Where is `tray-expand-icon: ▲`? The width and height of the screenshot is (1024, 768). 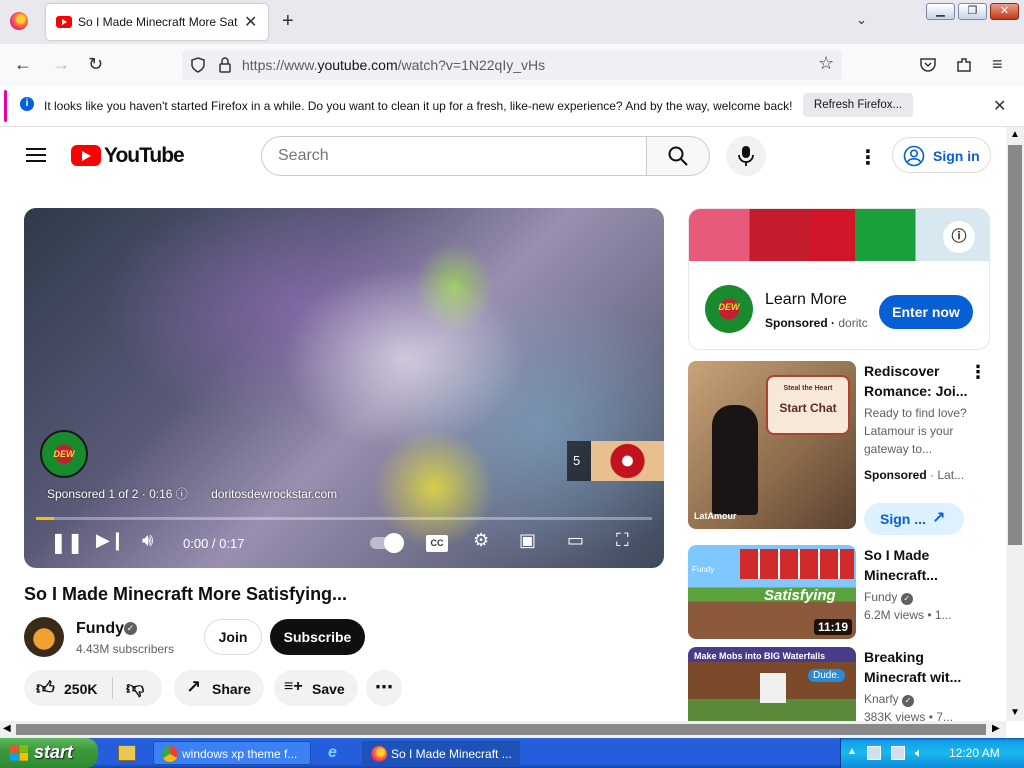
tray-expand-icon: ▲ is located at coordinates (852, 751).